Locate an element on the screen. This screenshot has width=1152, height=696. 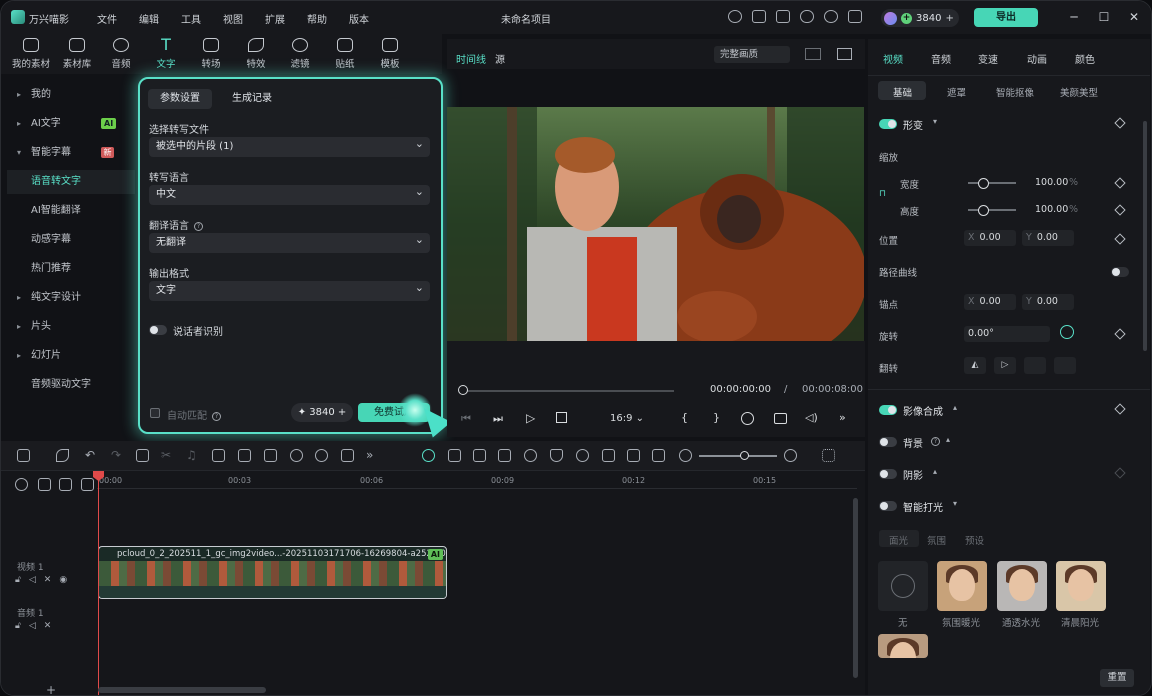
reset-button: 重置 is located at coordinates (1117, 678).